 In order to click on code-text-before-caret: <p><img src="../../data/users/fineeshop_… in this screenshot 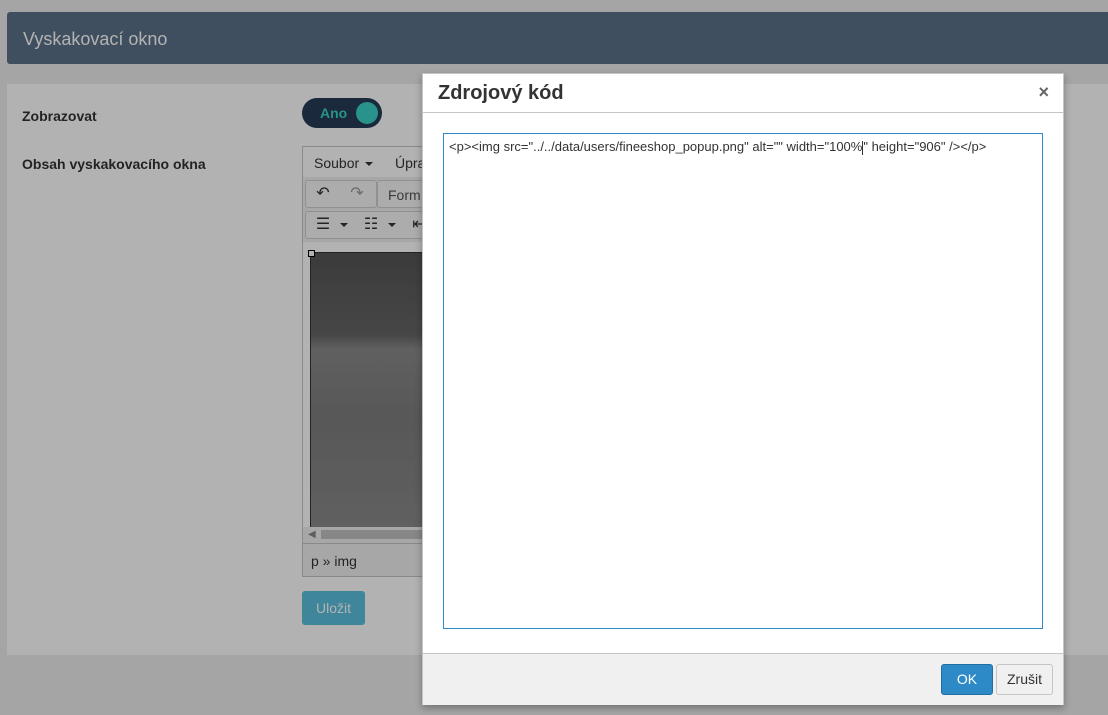, I will do `click(656, 146)`.